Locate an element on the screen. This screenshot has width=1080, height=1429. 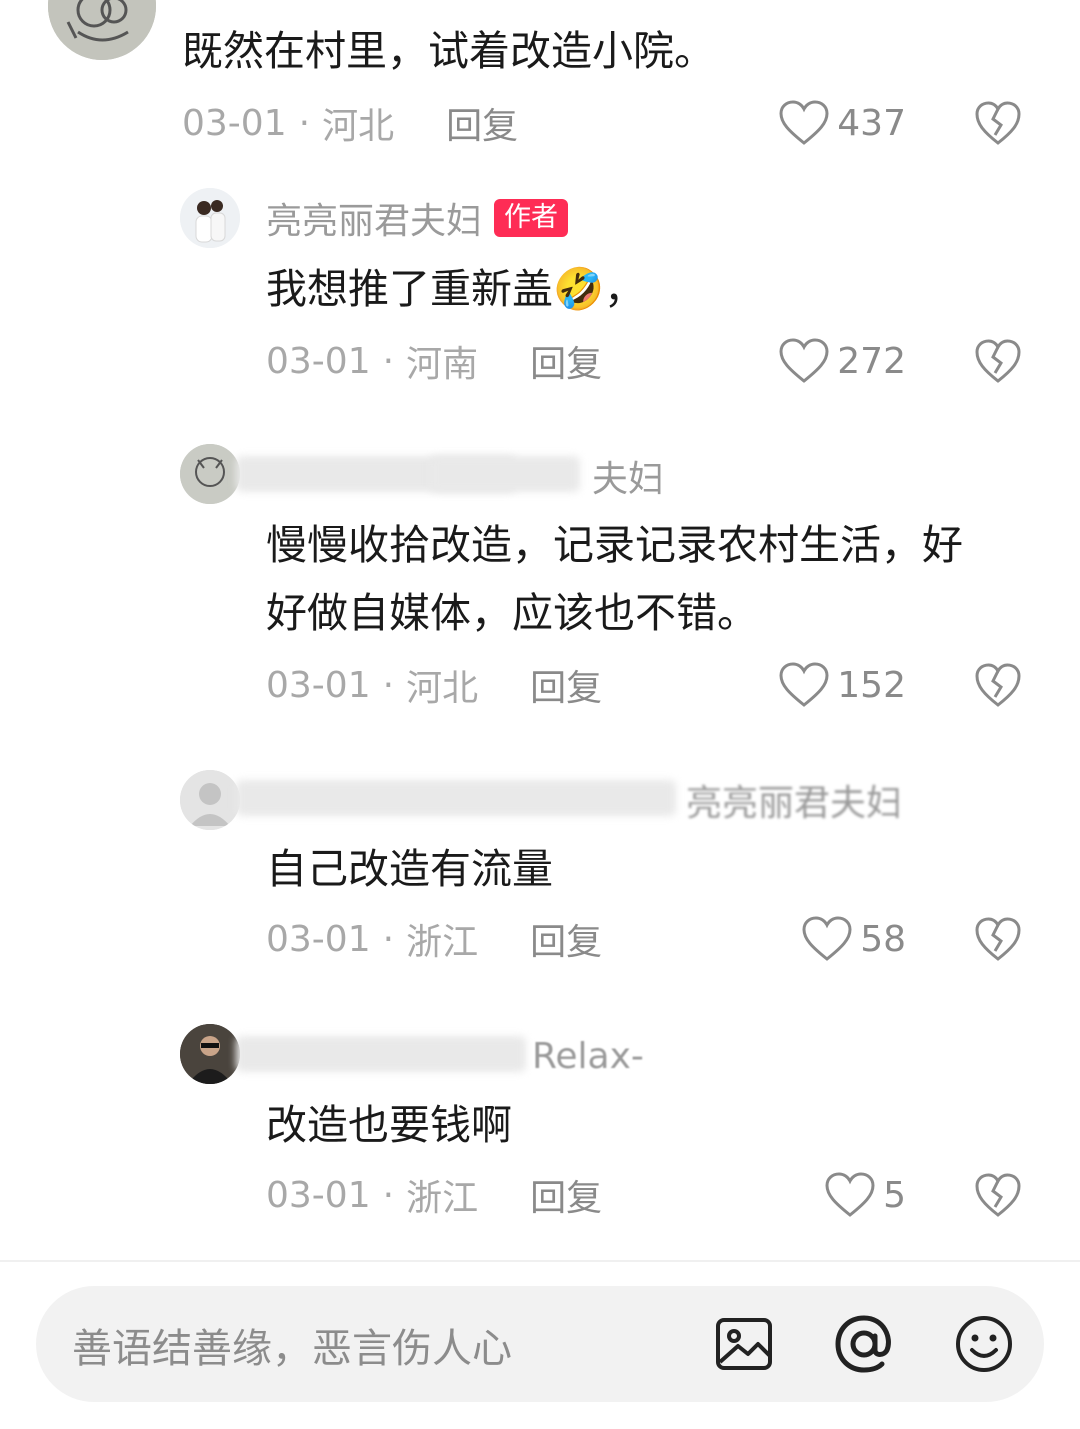
default-user-icon is located at coordinates (210, 800).